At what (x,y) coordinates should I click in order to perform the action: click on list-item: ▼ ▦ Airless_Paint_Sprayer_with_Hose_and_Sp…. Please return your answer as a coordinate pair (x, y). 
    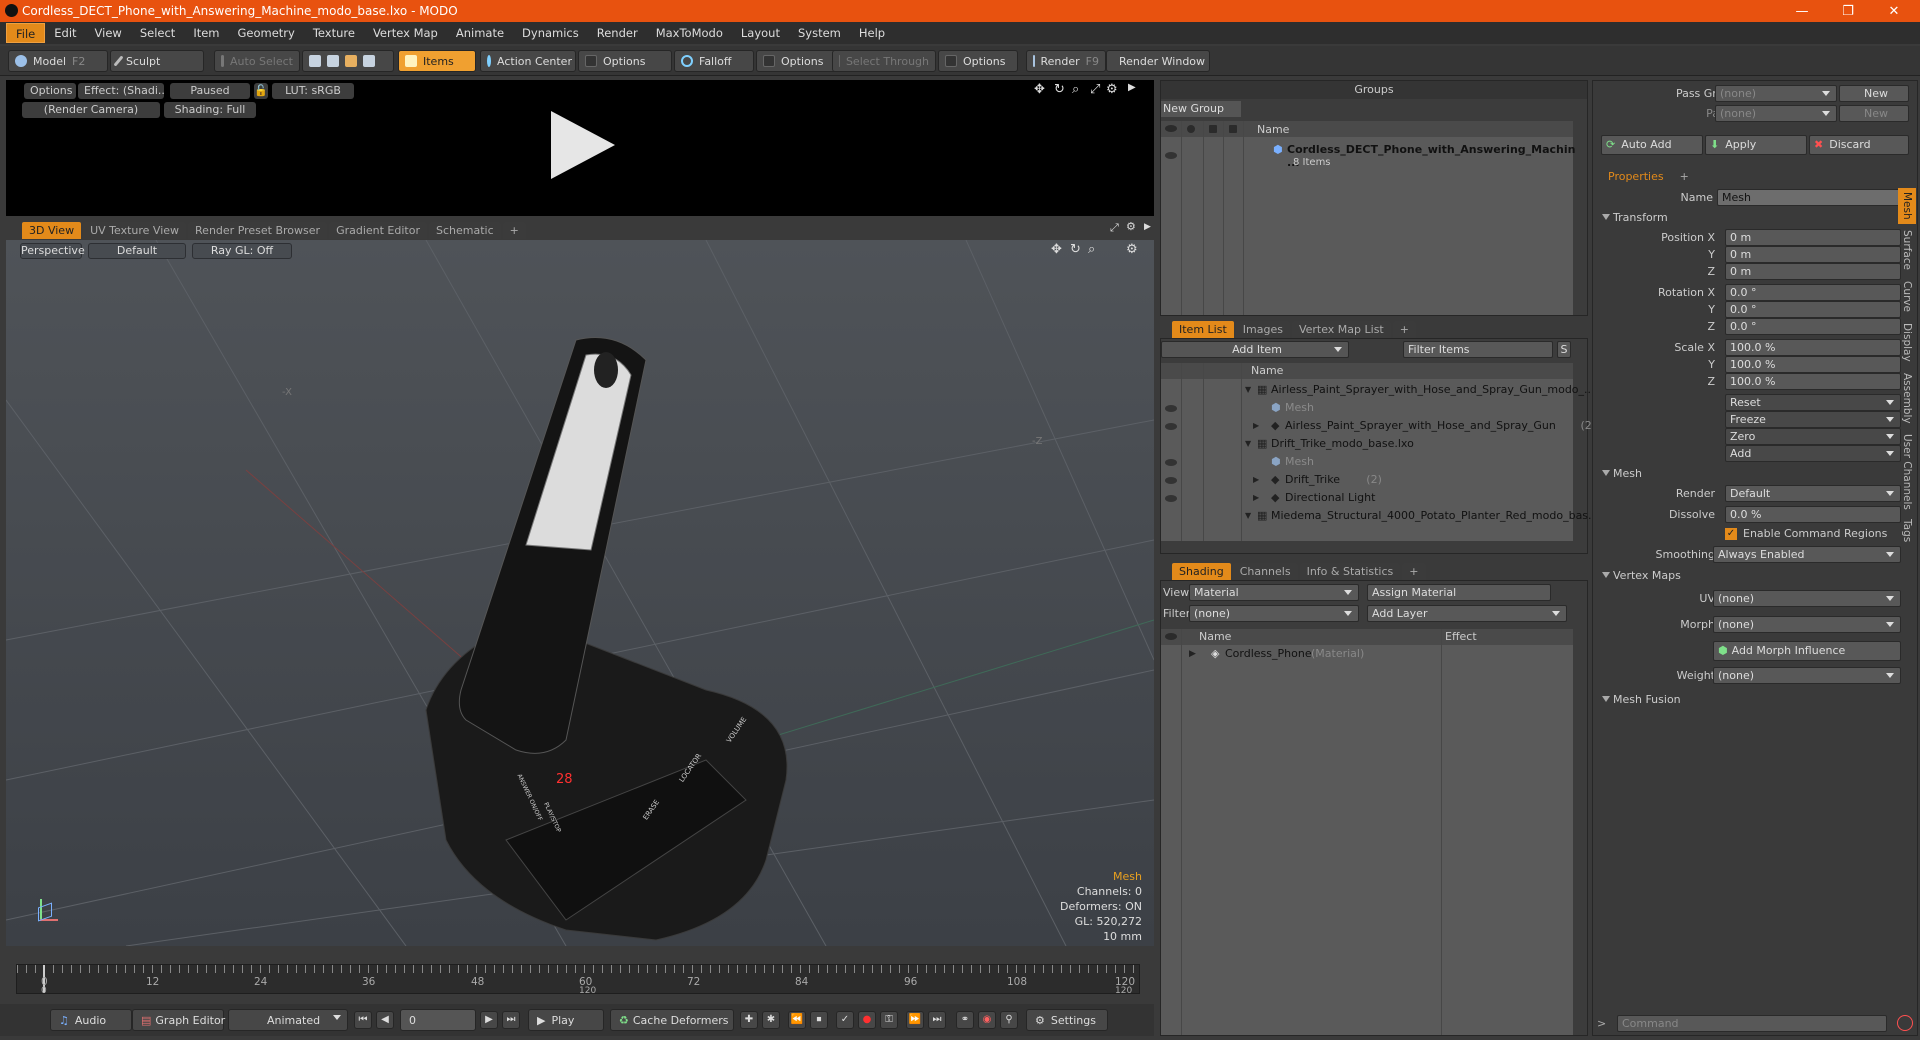
    Looking at the image, I should click on (1378, 390).